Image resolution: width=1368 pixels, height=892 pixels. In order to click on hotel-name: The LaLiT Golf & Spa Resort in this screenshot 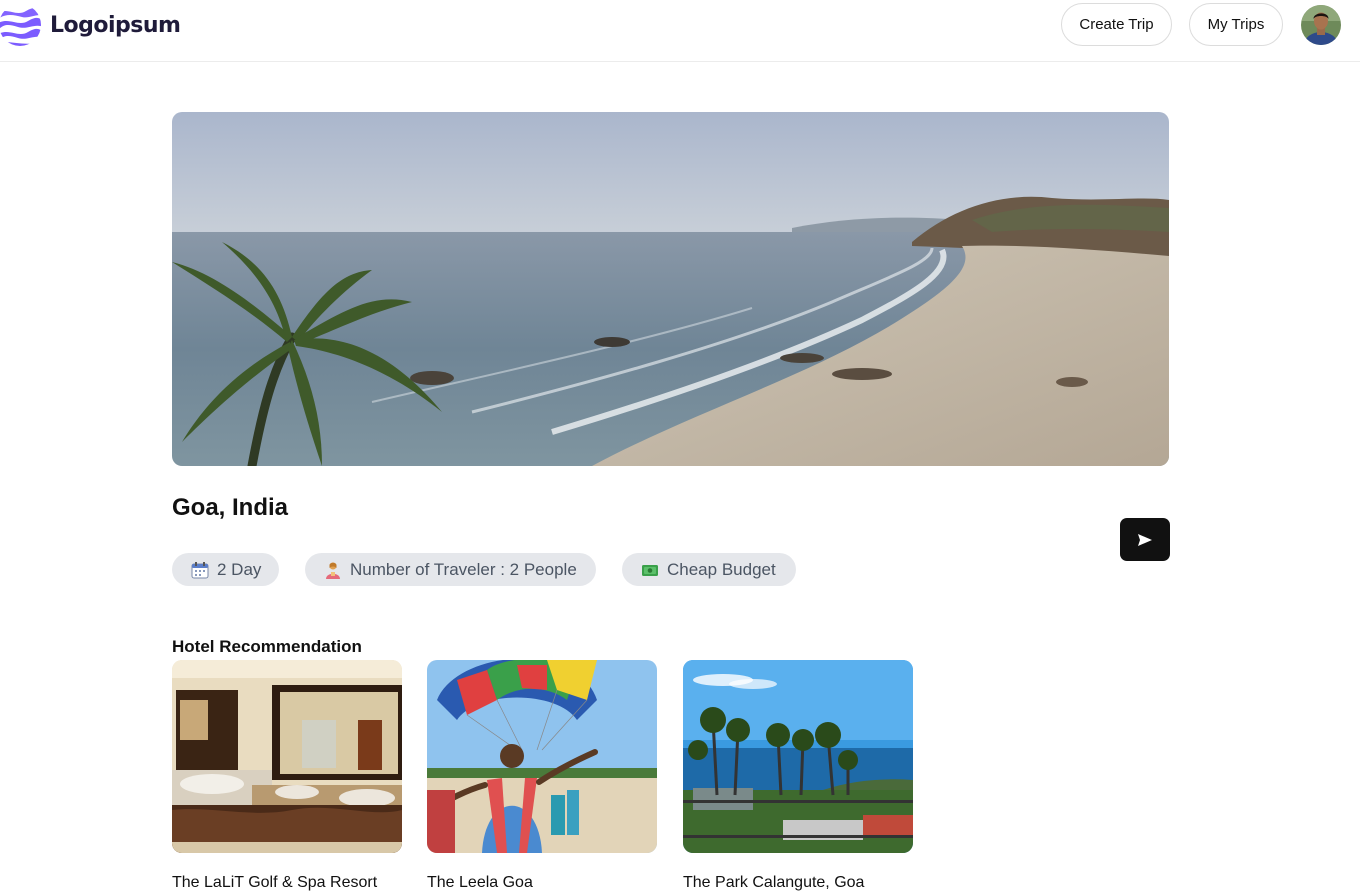, I will do `click(274, 883)`.